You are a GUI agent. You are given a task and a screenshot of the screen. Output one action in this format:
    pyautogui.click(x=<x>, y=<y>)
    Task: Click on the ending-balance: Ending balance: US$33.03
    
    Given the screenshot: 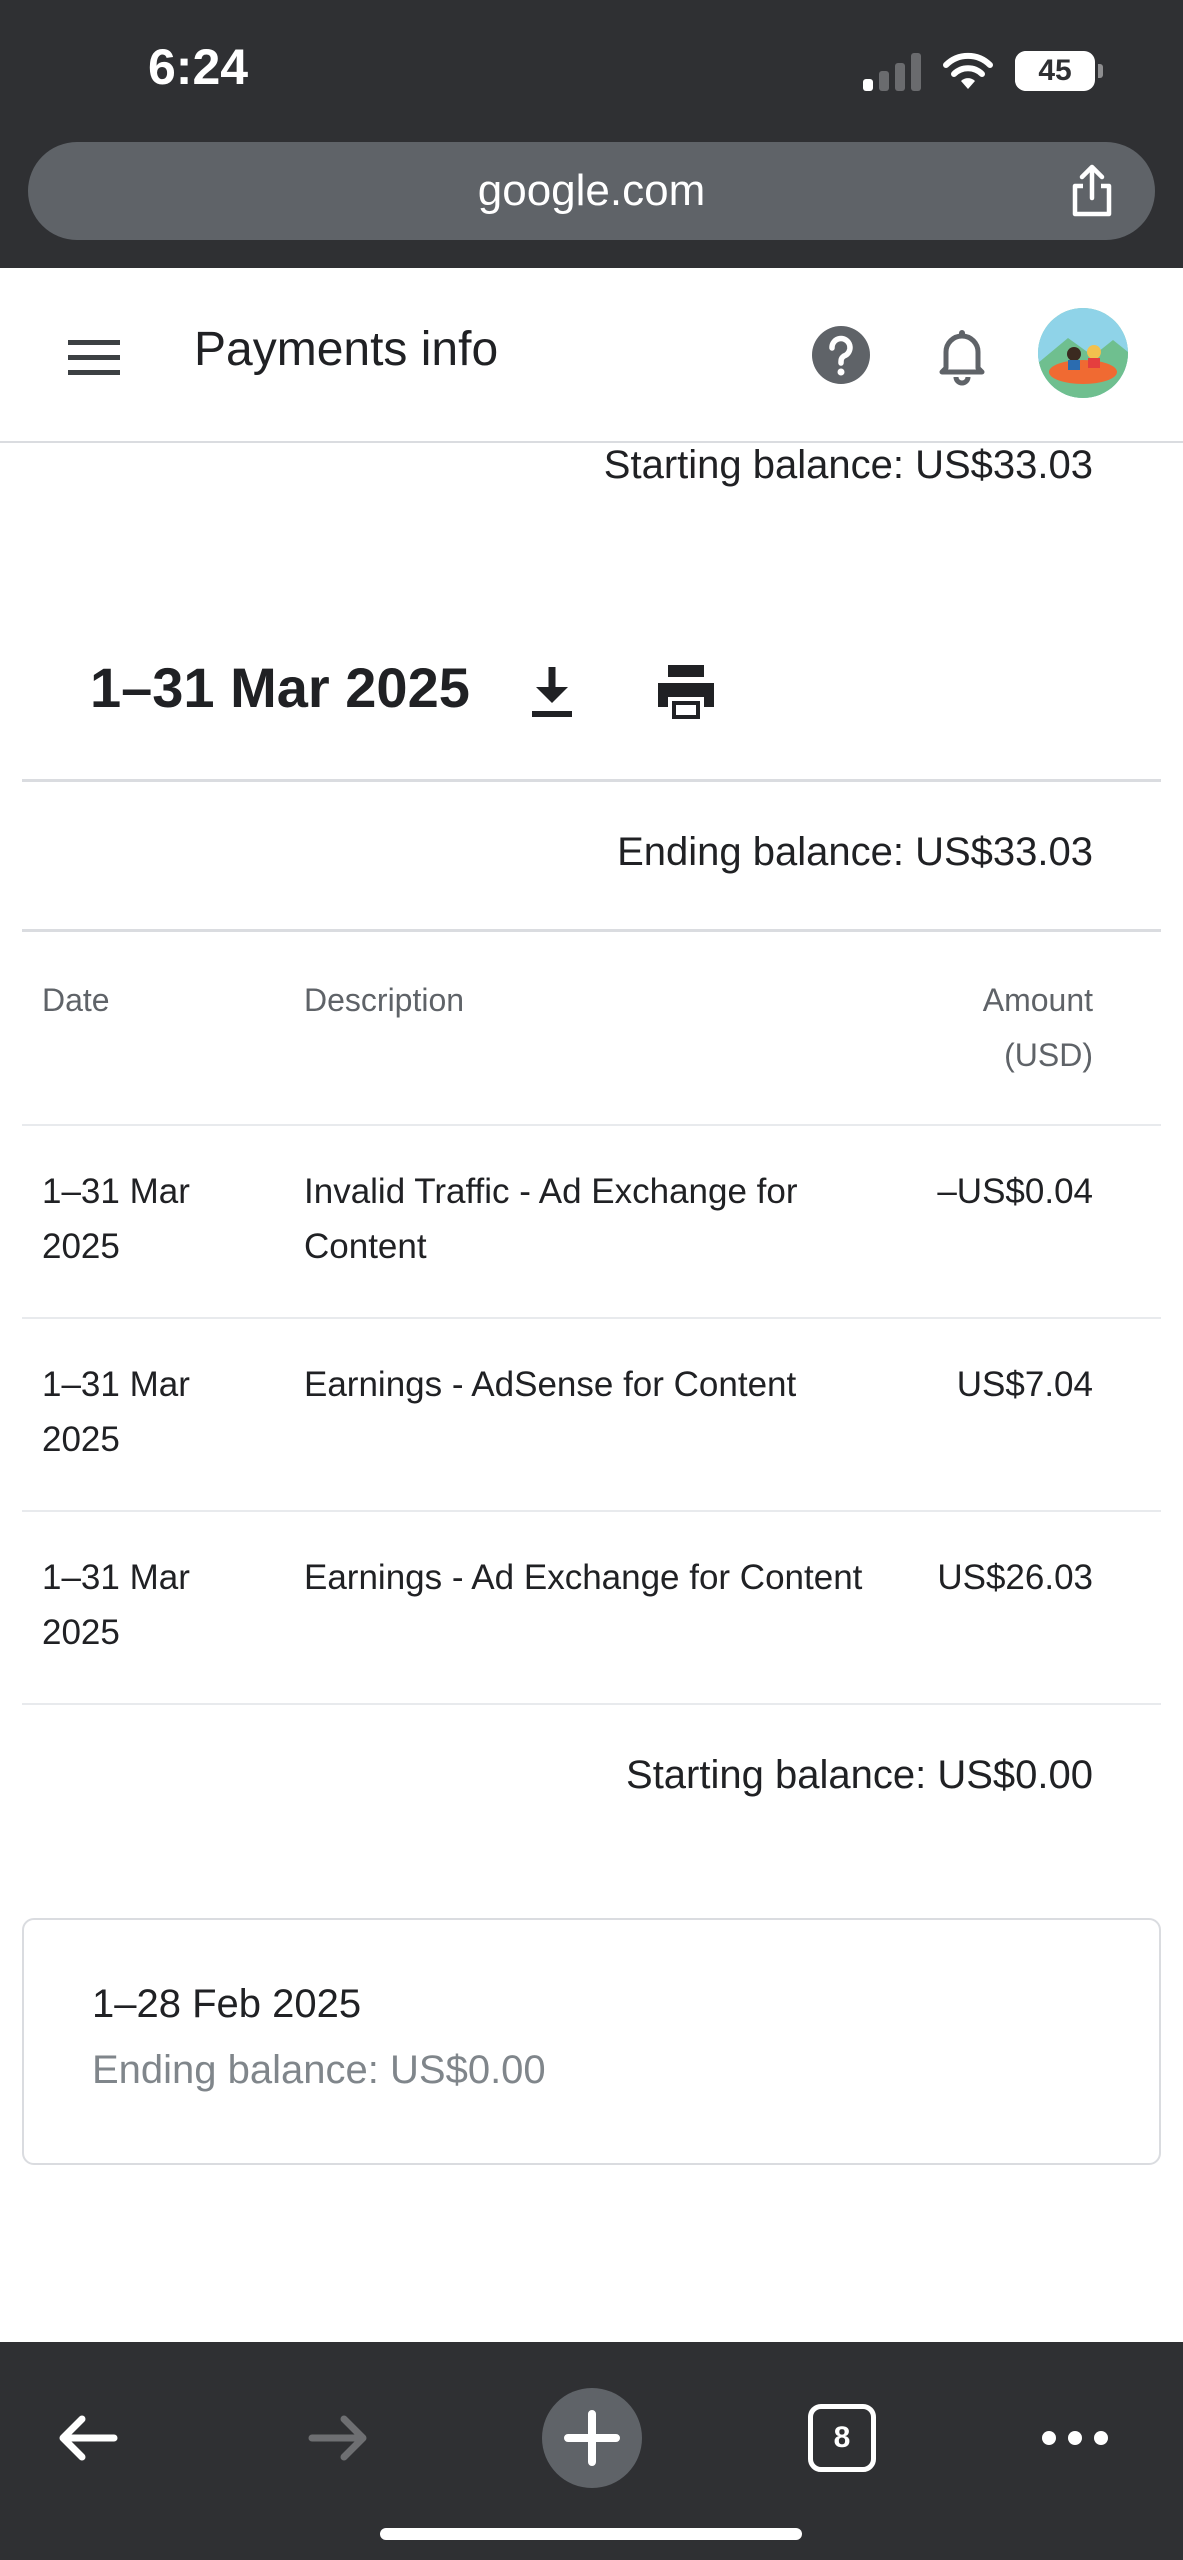 What is the action you would take?
    pyautogui.click(x=855, y=852)
    